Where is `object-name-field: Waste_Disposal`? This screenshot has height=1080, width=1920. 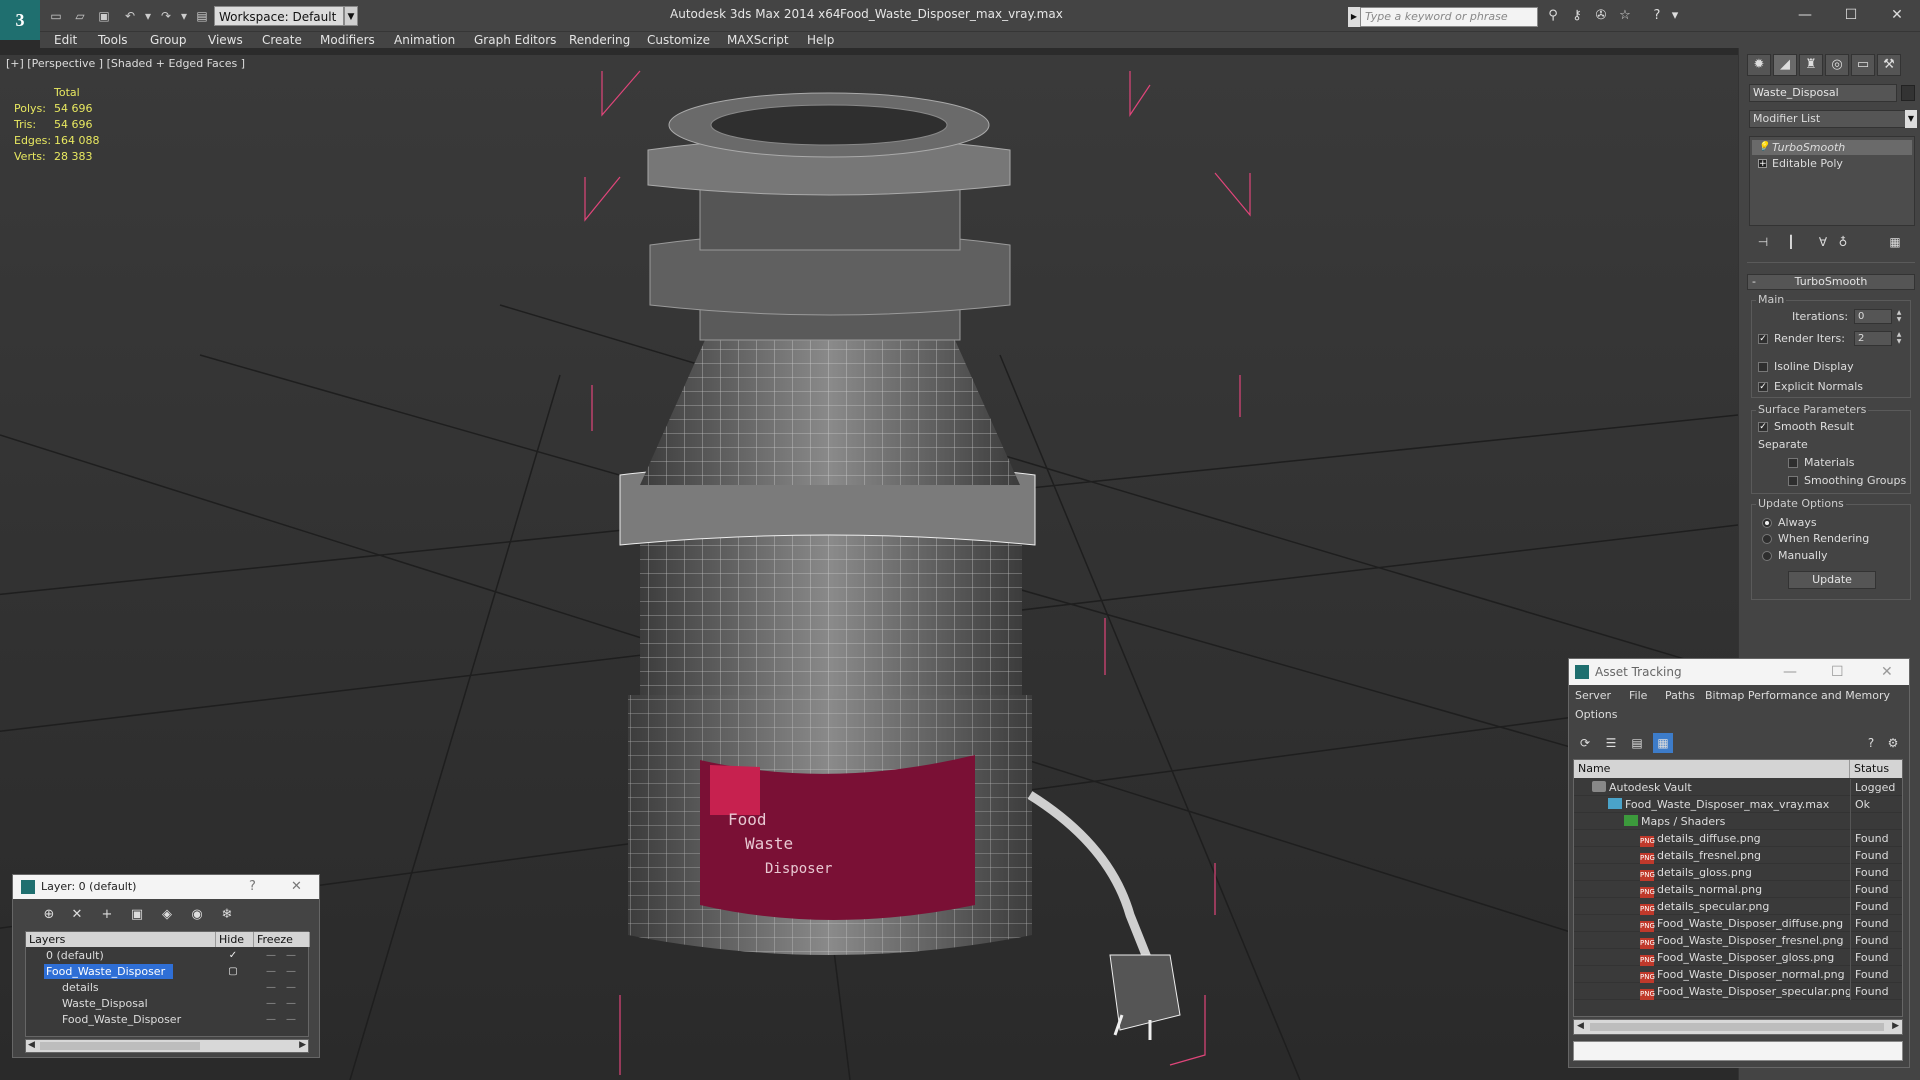
object-name-field: Waste_Disposal is located at coordinates (1823, 93).